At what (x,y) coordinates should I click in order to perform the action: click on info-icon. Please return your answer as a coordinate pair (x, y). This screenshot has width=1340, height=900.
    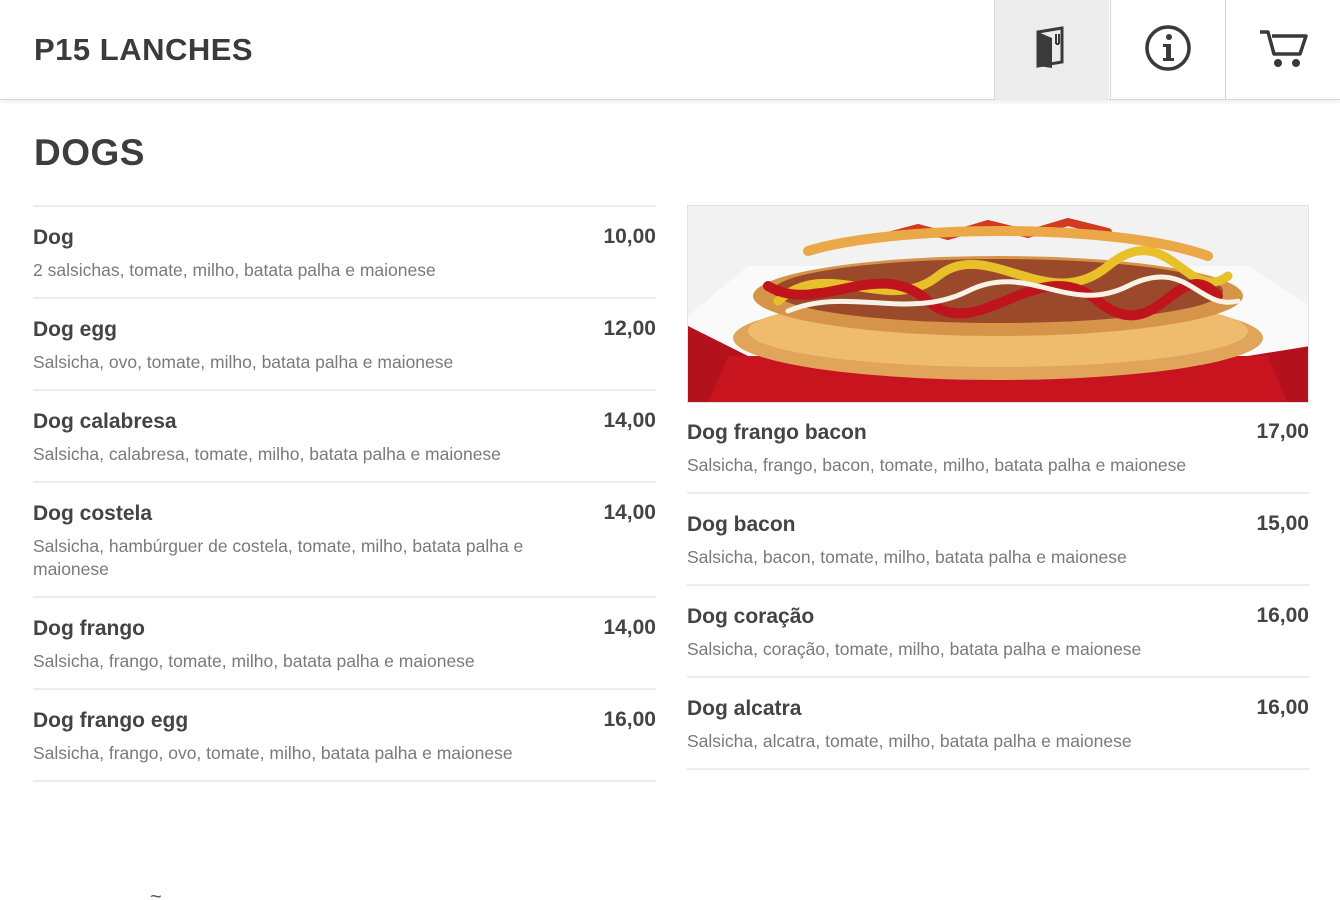
    Looking at the image, I should click on (1168, 50).